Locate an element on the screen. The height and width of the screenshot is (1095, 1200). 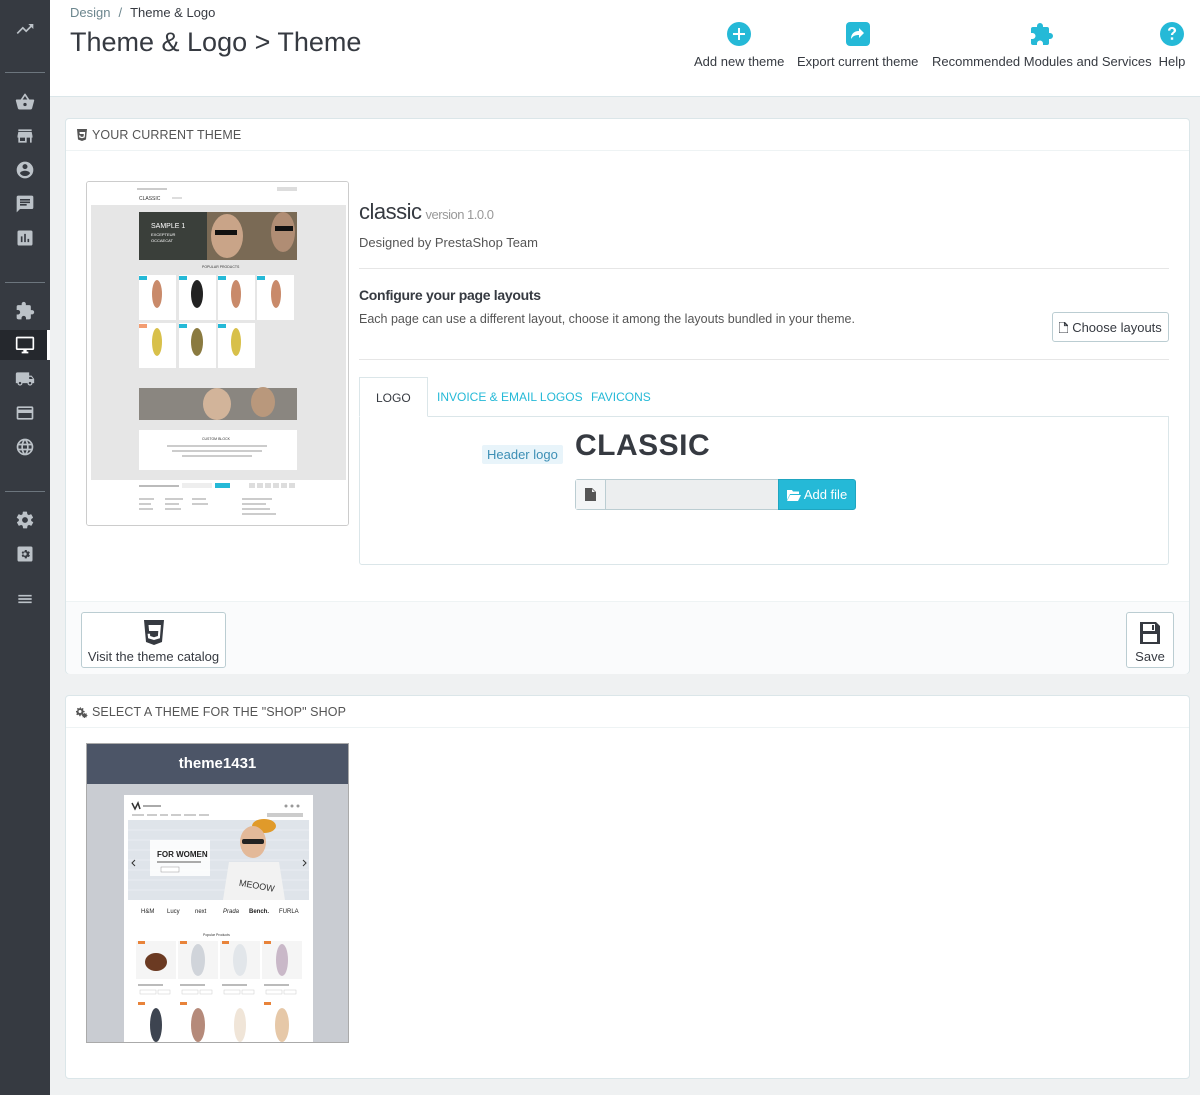
monitor-icon is located at coordinates (25, 345).